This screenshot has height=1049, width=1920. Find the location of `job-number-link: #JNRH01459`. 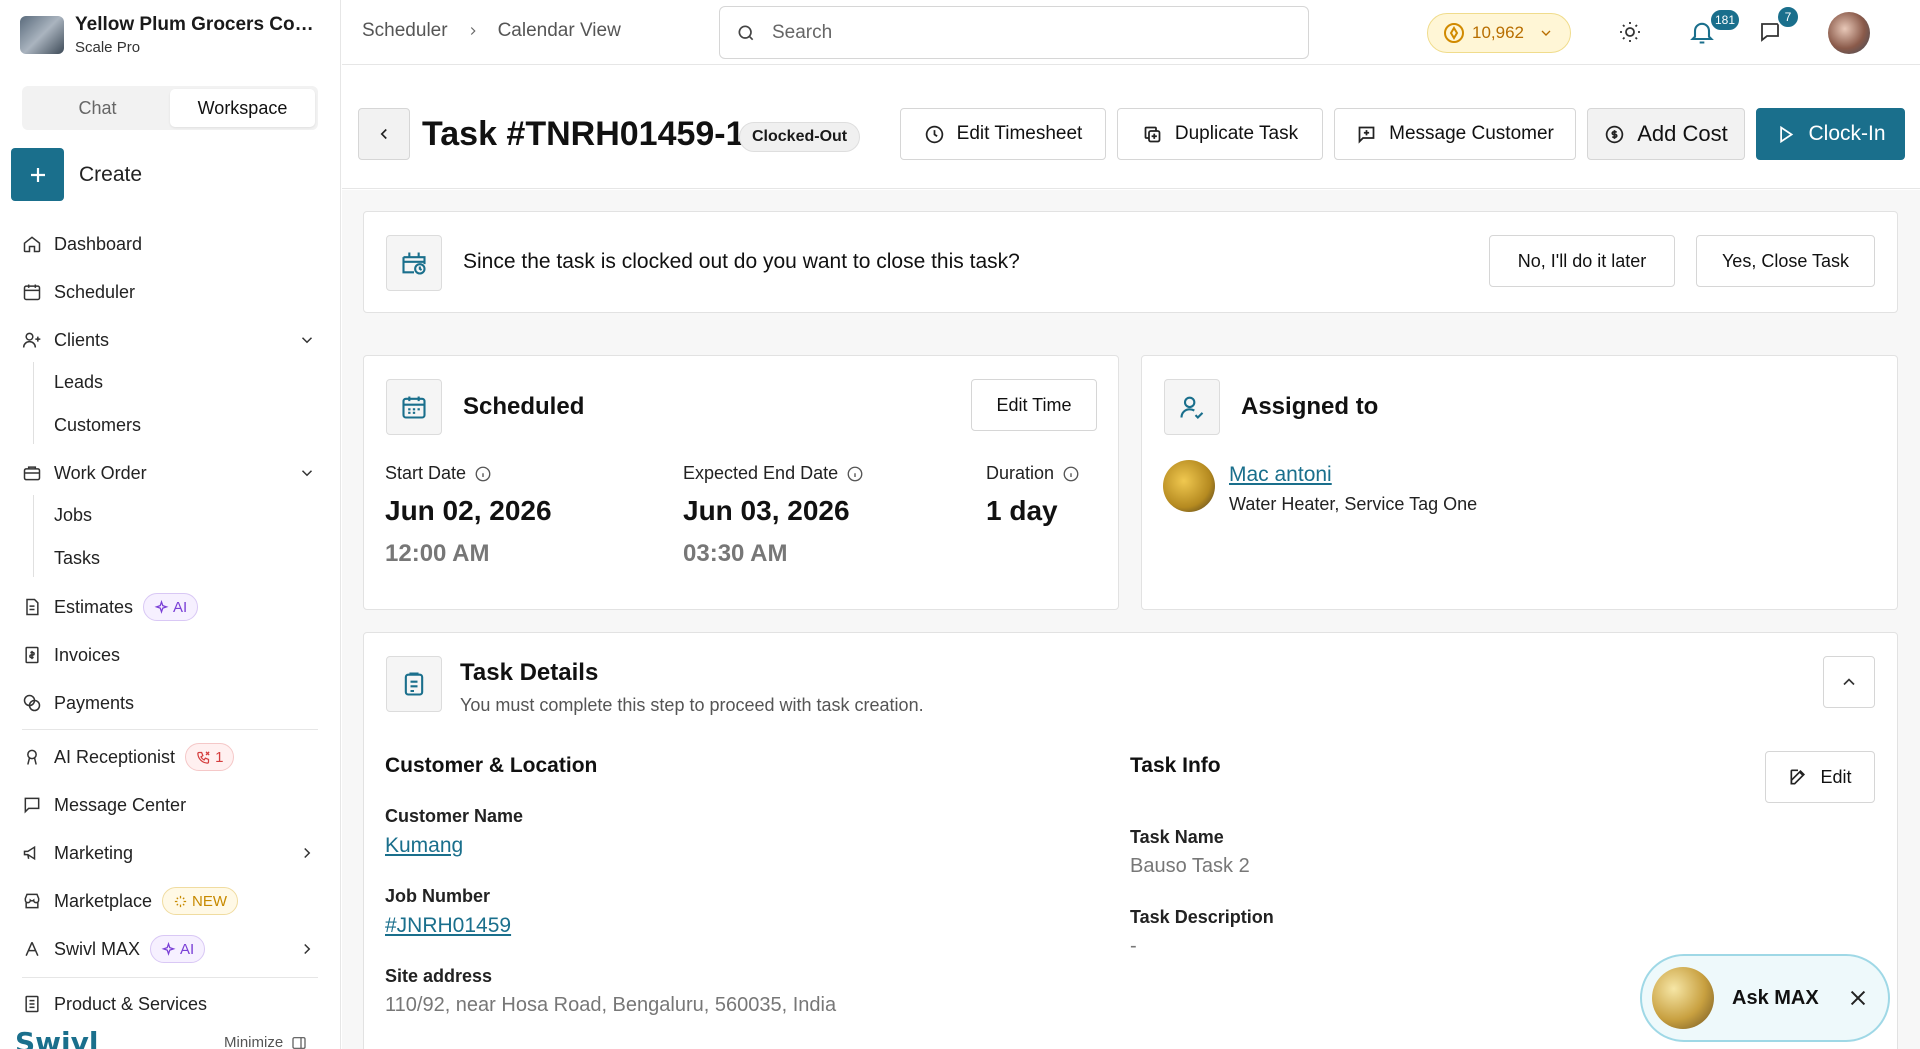

job-number-link: #JNRH01459 is located at coordinates (448, 925).